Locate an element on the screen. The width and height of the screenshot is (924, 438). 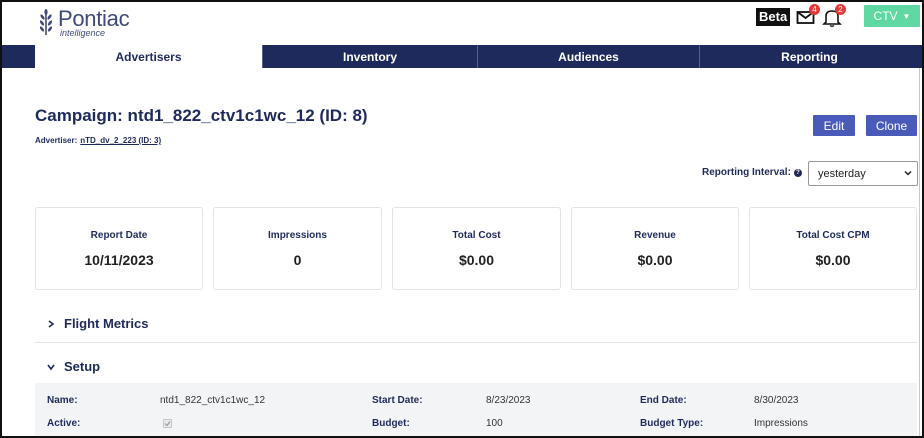
chevron-right-icon is located at coordinates (51, 323).